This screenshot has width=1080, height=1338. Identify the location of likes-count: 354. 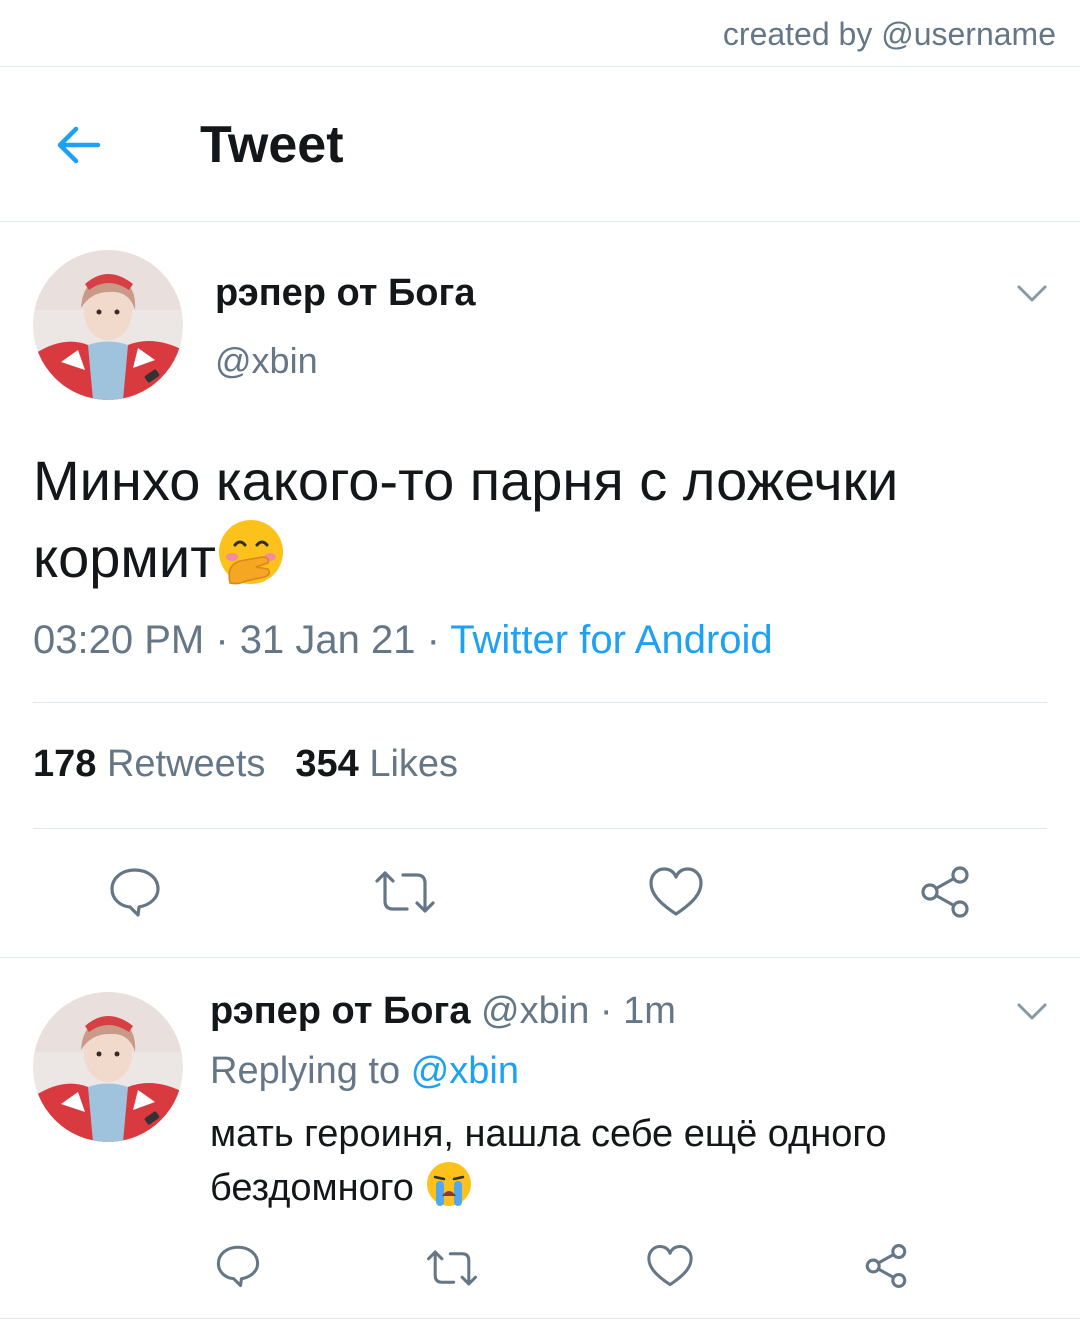
(327, 764).